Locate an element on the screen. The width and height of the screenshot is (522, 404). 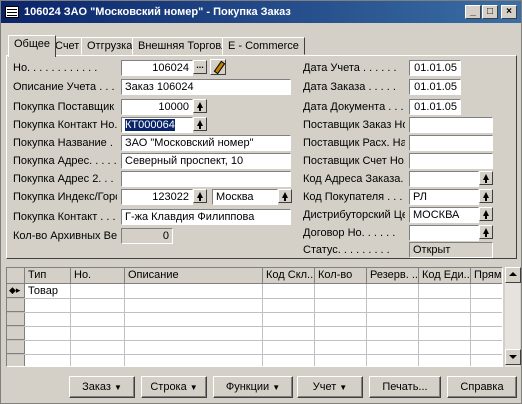
cell-no is located at coordinates (99, 291).